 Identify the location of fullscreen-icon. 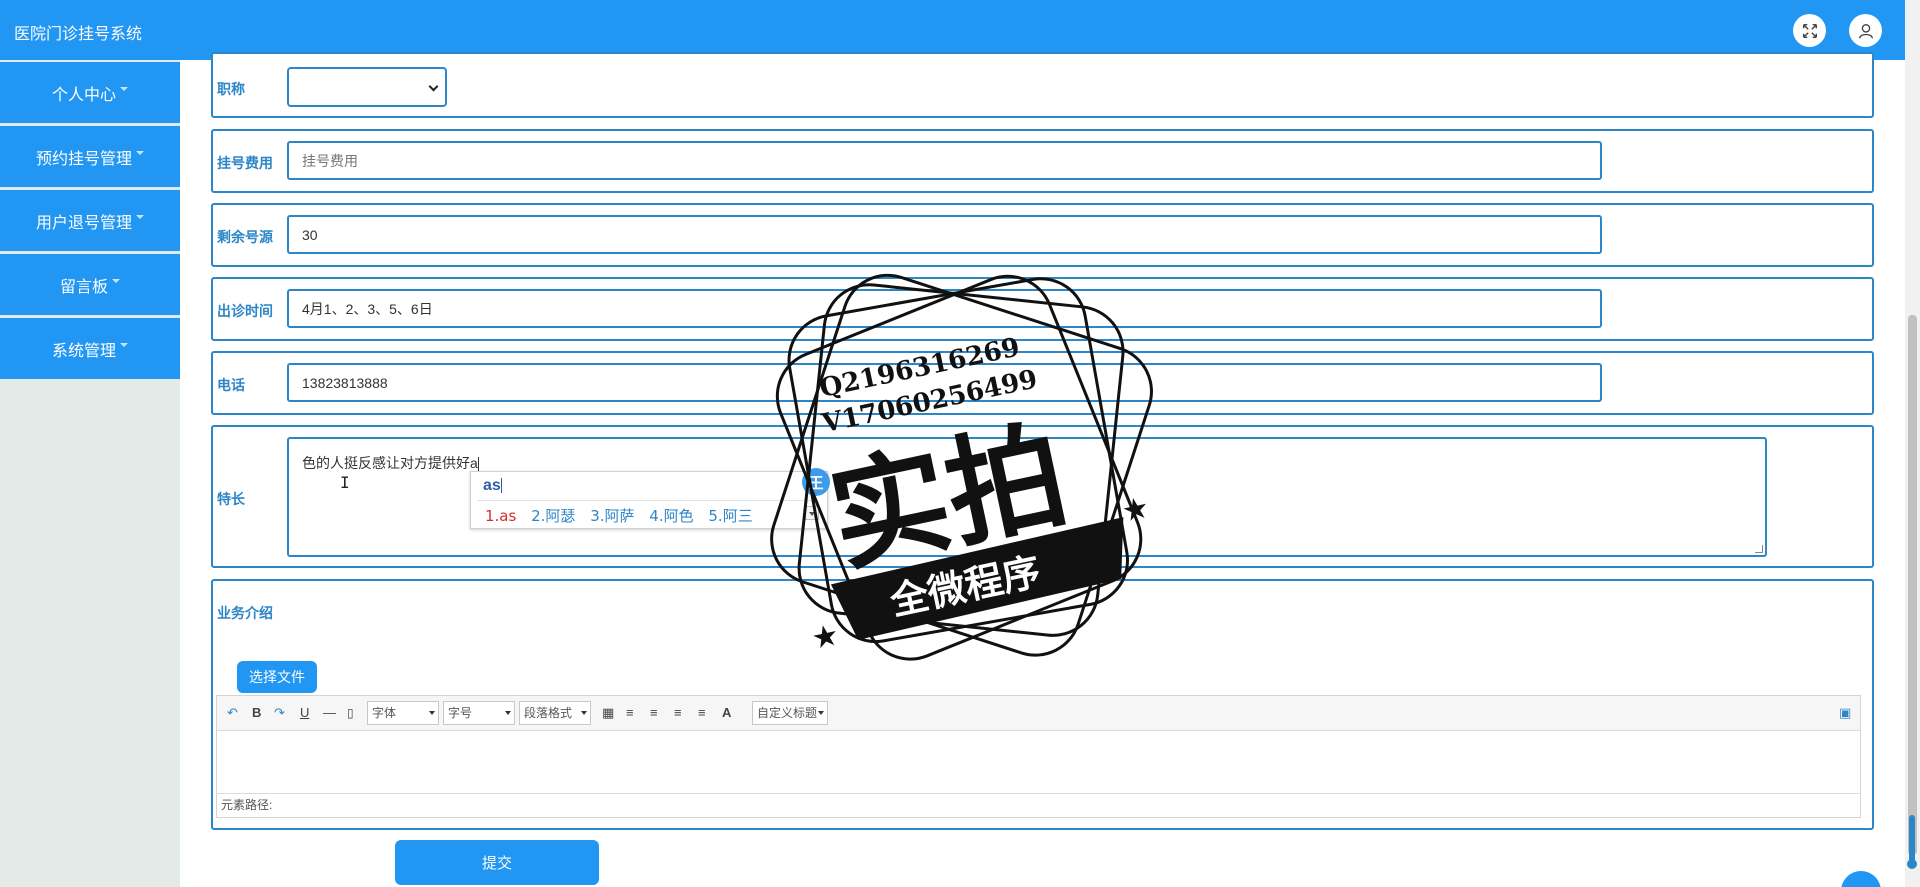
(1809, 30).